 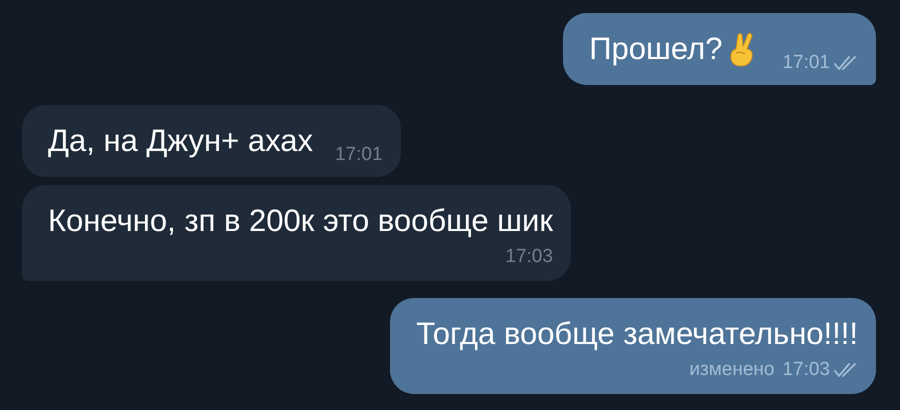 I want to click on message-text: Тогда вообще замечательно!!!!, so click(x=637, y=334).